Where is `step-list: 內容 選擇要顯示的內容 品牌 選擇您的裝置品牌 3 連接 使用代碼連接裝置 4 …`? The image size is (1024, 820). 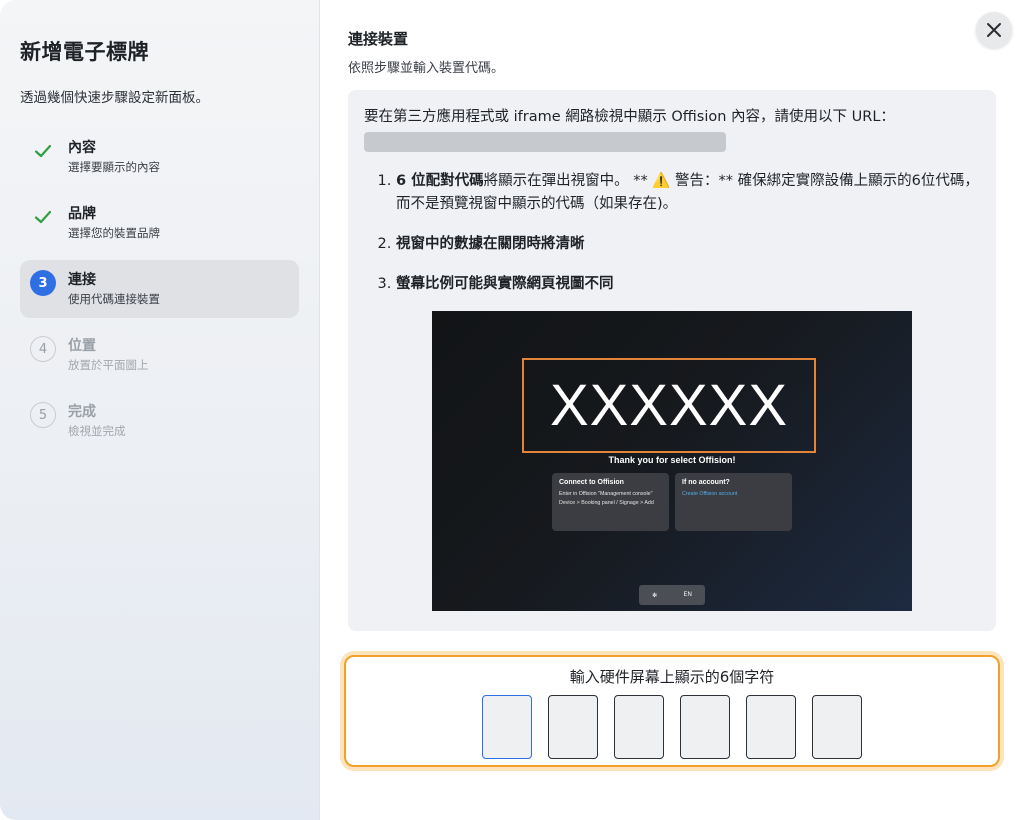 step-list: 內容 選擇要顯示的內容 品牌 選擇您的裝置品牌 3 連接 使用代碼連接裝置 4 … is located at coordinates (159, 289).